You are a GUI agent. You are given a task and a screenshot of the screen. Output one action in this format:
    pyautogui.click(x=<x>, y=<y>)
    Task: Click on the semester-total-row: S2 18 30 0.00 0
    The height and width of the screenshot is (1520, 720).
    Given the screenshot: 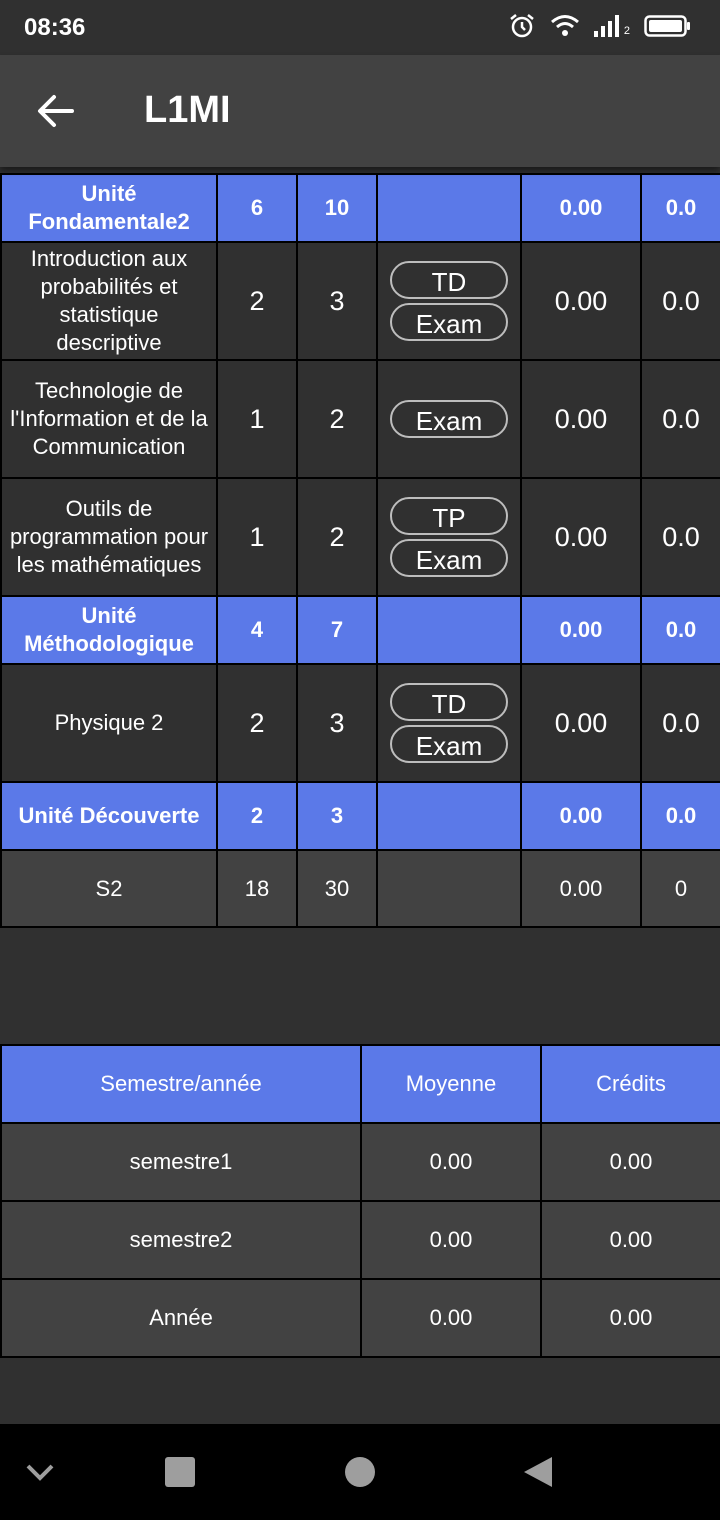 What is the action you would take?
    pyautogui.click(x=360, y=888)
    